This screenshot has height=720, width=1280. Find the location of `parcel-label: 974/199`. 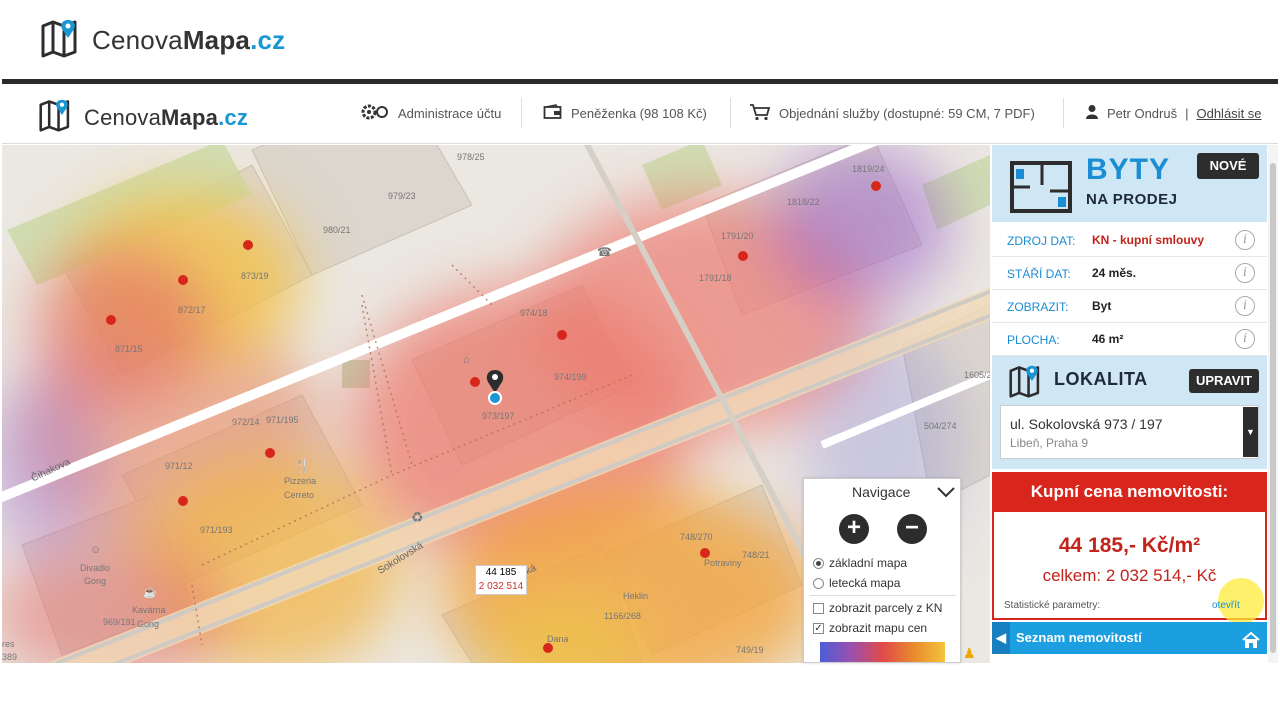

parcel-label: 974/199 is located at coordinates (570, 377).